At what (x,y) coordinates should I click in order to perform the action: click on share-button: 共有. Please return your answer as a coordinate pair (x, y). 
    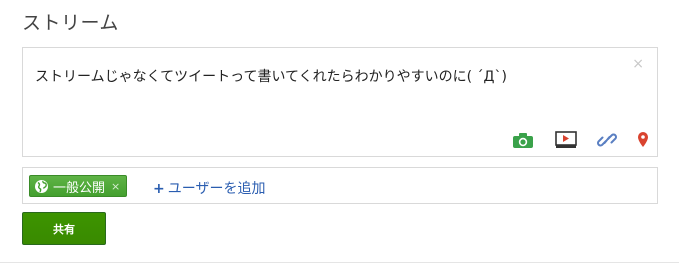
    Looking at the image, I should click on (64, 228).